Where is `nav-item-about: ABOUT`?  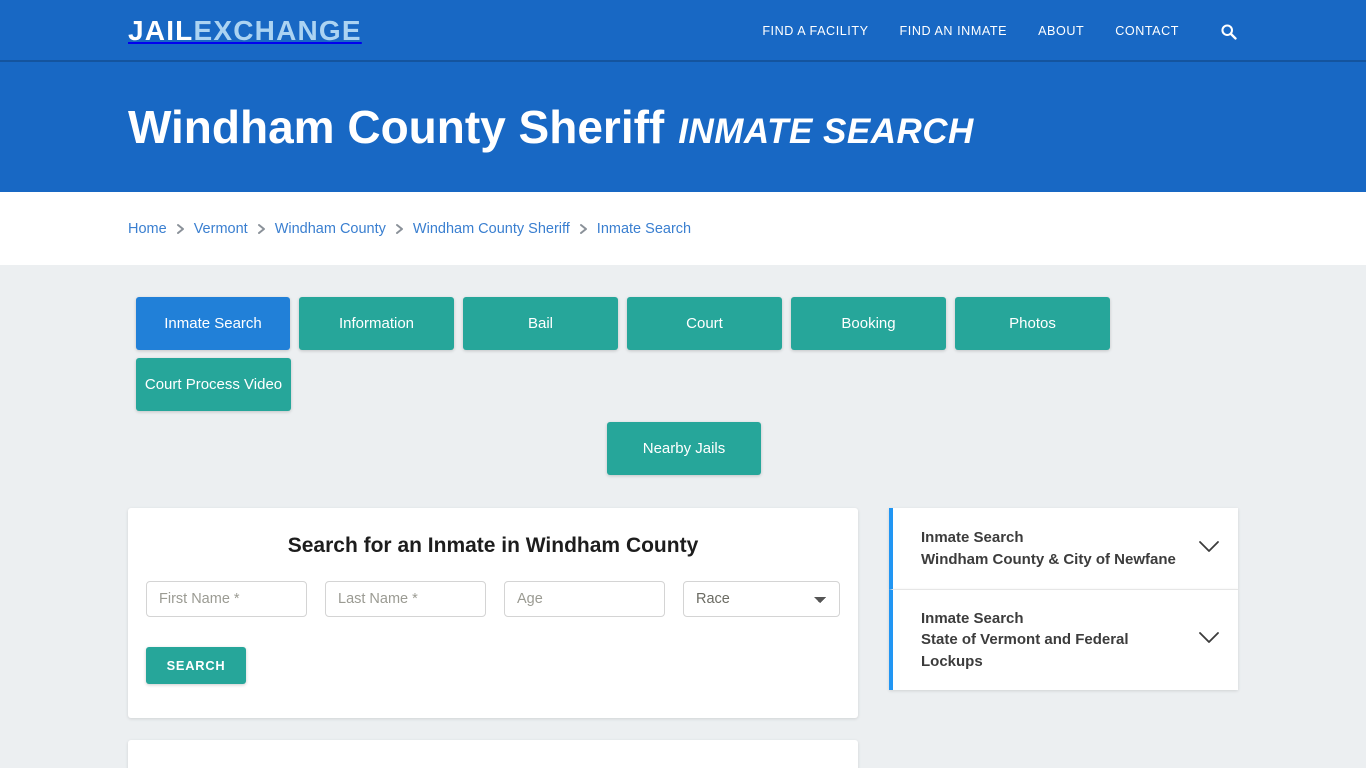 nav-item-about: ABOUT is located at coordinates (1061, 31).